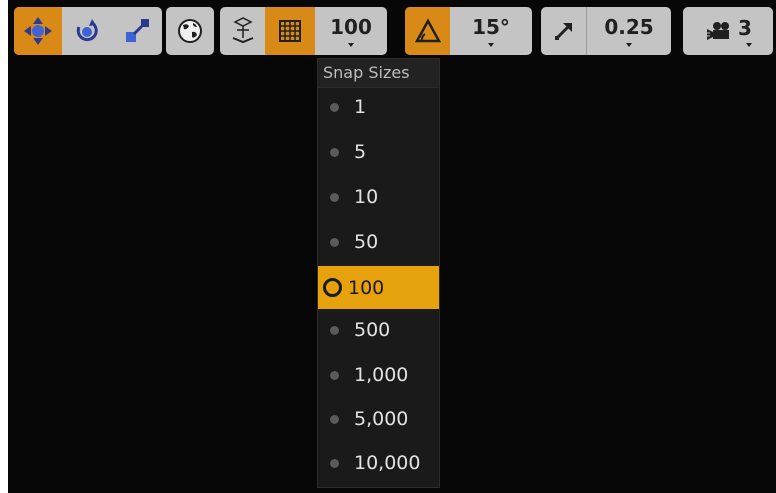 The height and width of the screenshot is (493, 776). What do you see at coordinates (360, 107) in the screenshot?
I see `snap-size-label: 1` at bounding box center [360, 107].